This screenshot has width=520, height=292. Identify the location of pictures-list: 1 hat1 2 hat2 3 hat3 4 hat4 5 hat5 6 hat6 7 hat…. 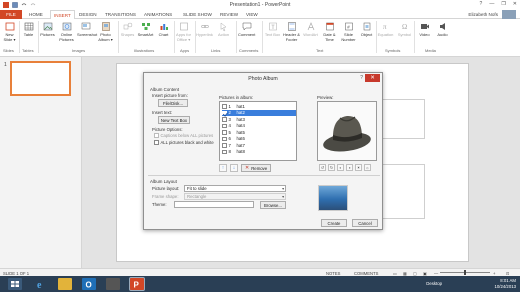
(258, 131).